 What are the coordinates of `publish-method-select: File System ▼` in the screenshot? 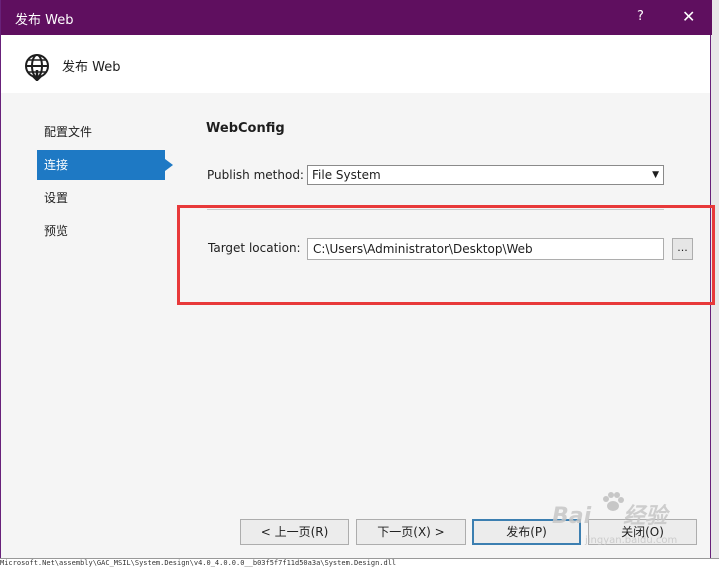 It's located at (485, 175).